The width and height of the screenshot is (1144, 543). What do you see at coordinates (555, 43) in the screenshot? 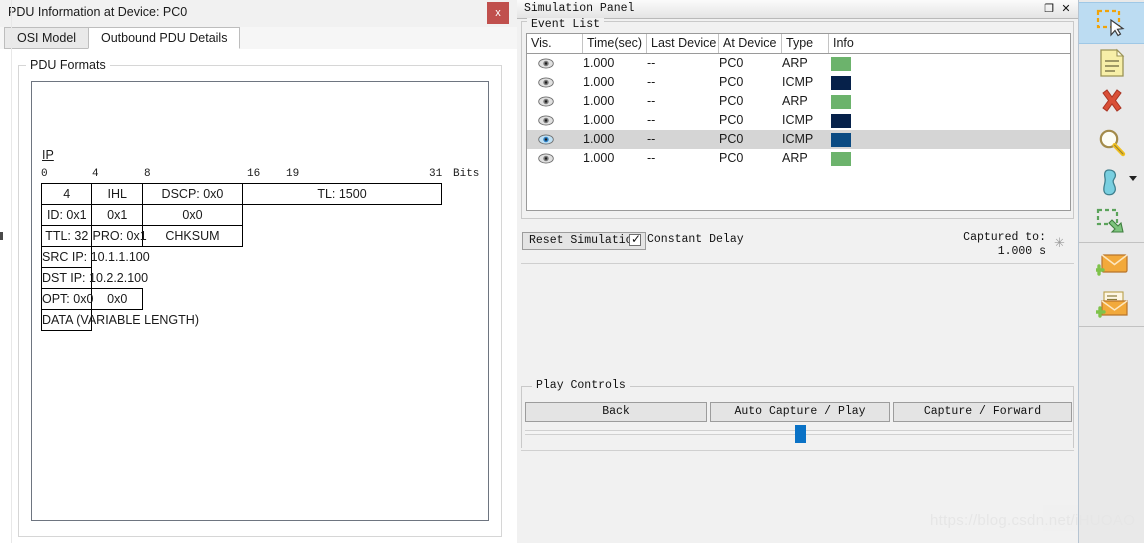
I see `event-column-header-vis: Vis.` at bounding box center [555, 43].